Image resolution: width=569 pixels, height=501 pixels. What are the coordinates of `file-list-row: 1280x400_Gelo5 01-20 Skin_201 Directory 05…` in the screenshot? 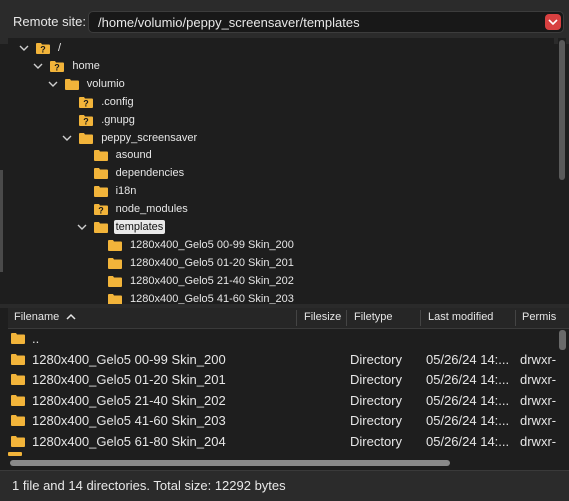 It's located at (288, 380).